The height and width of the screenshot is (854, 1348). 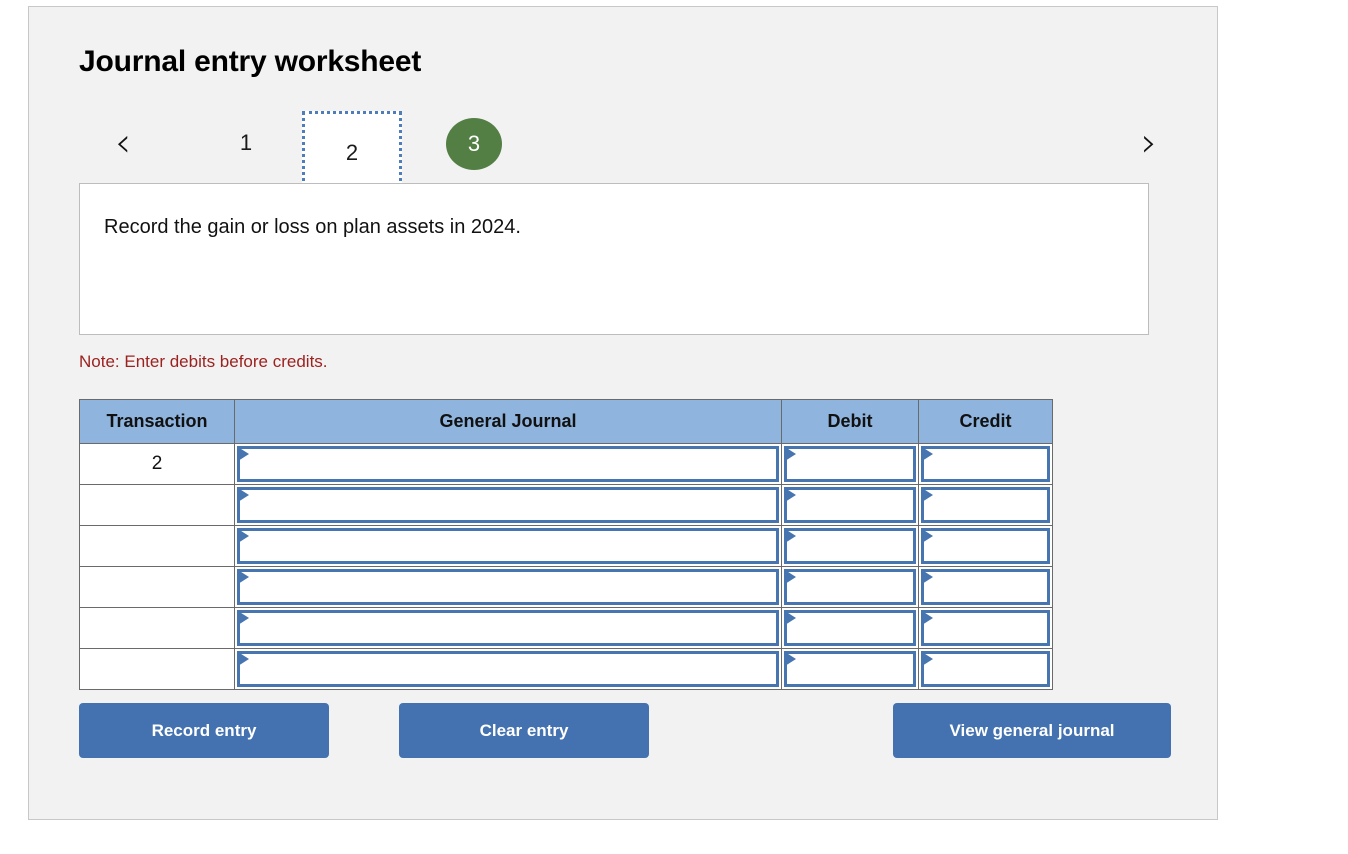 What do you see at coordinates (352, 150) in the screenshot?
I see `pager-step-2: 2` at bounding box center [352, 150].